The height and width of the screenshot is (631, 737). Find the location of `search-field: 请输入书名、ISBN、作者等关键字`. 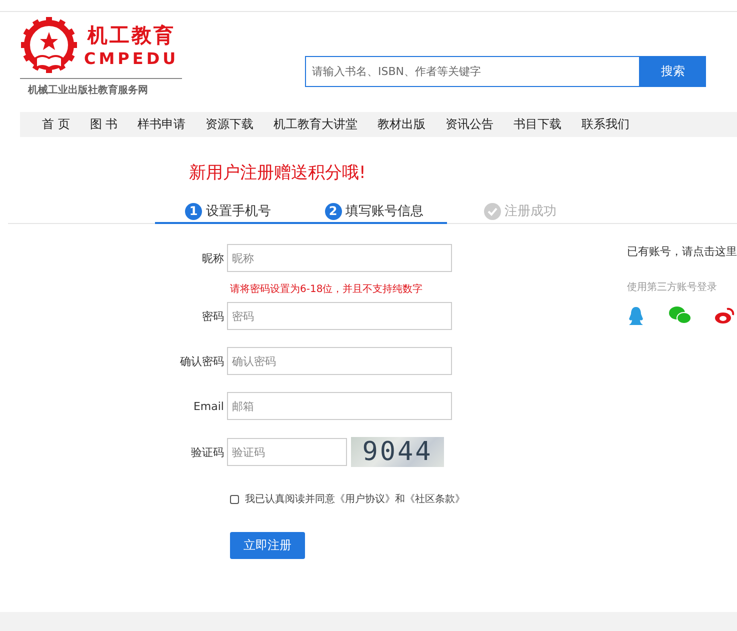

search-field: 请输入书名、ISBN、作者等关键字 is located at coordinates (472, 71).